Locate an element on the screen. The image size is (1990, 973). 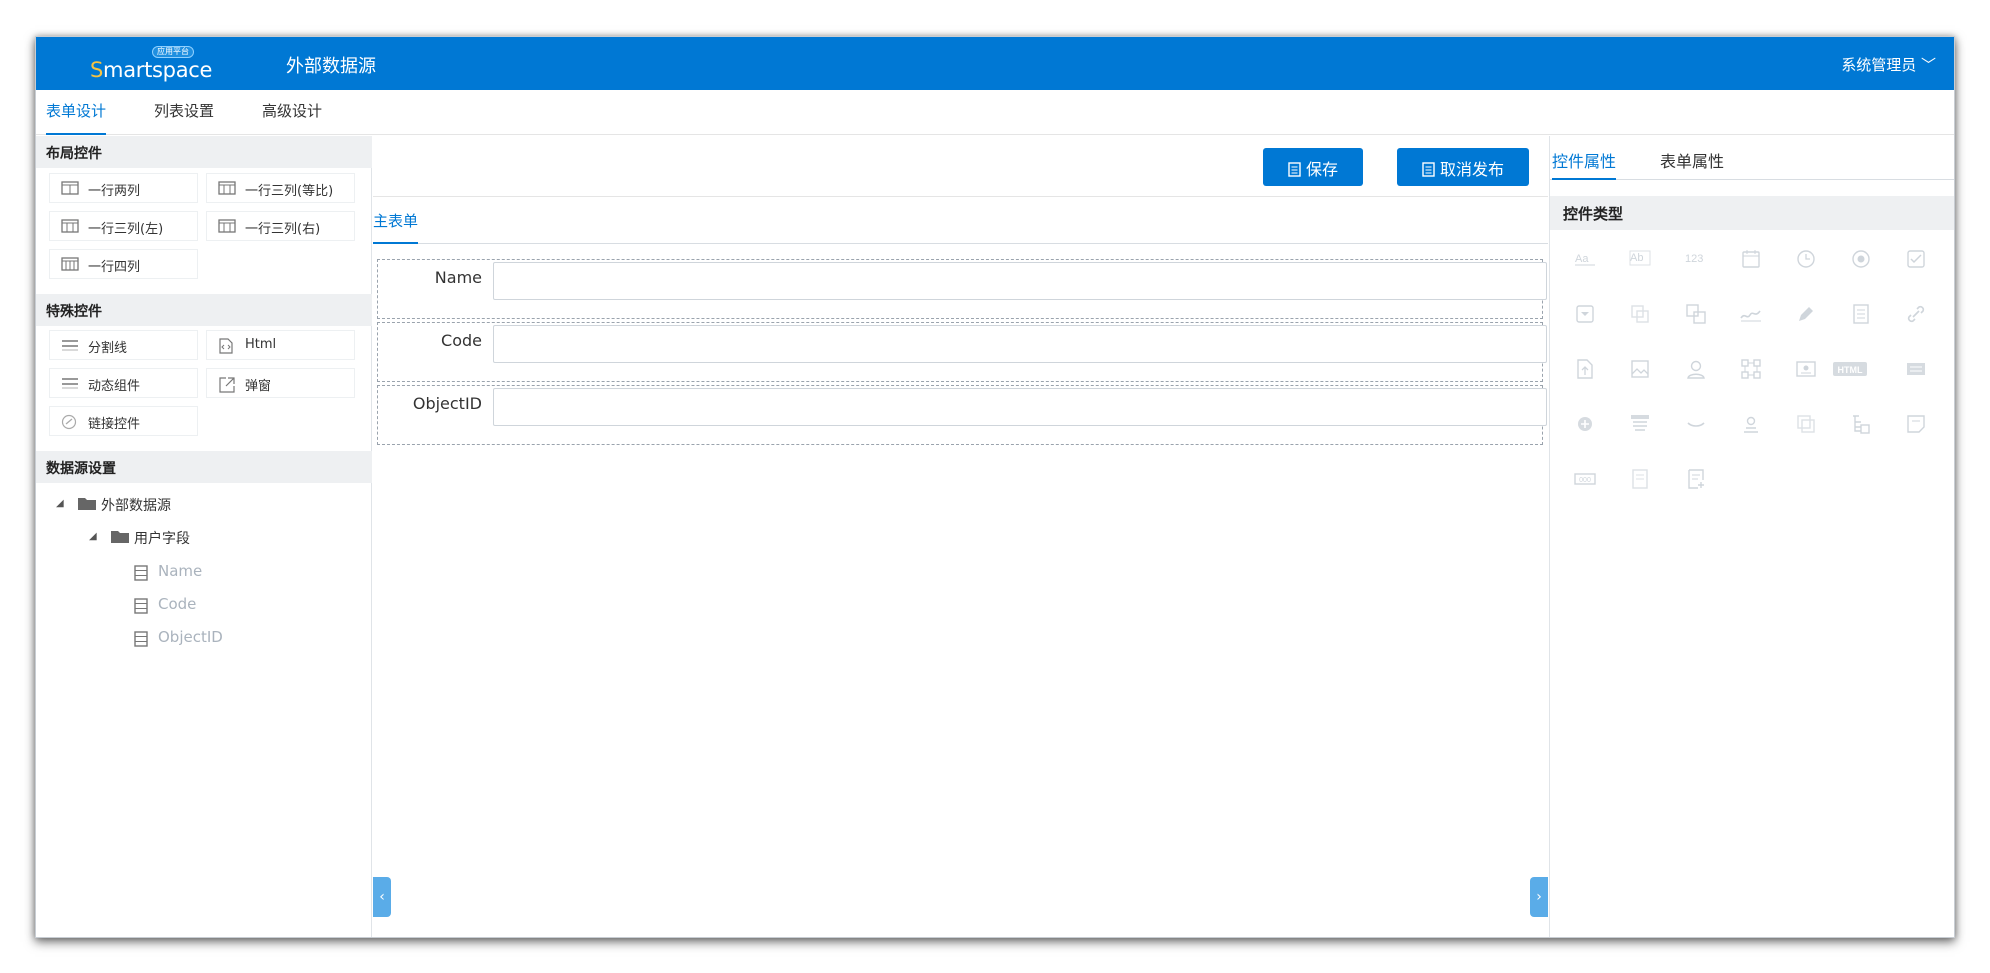
tab-advanced-design: 高级设计 is located at coordinates (292, 117).